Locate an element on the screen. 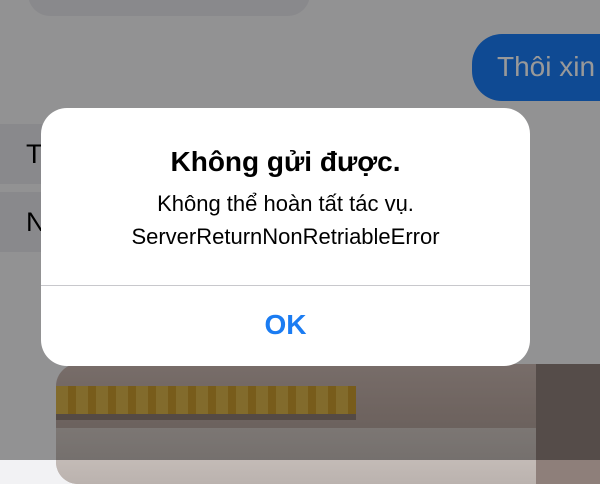 This screenshot has width=600, height=484. alert-error-code: ServerReturnNonRetriableError is located at coordinates (285, 236).